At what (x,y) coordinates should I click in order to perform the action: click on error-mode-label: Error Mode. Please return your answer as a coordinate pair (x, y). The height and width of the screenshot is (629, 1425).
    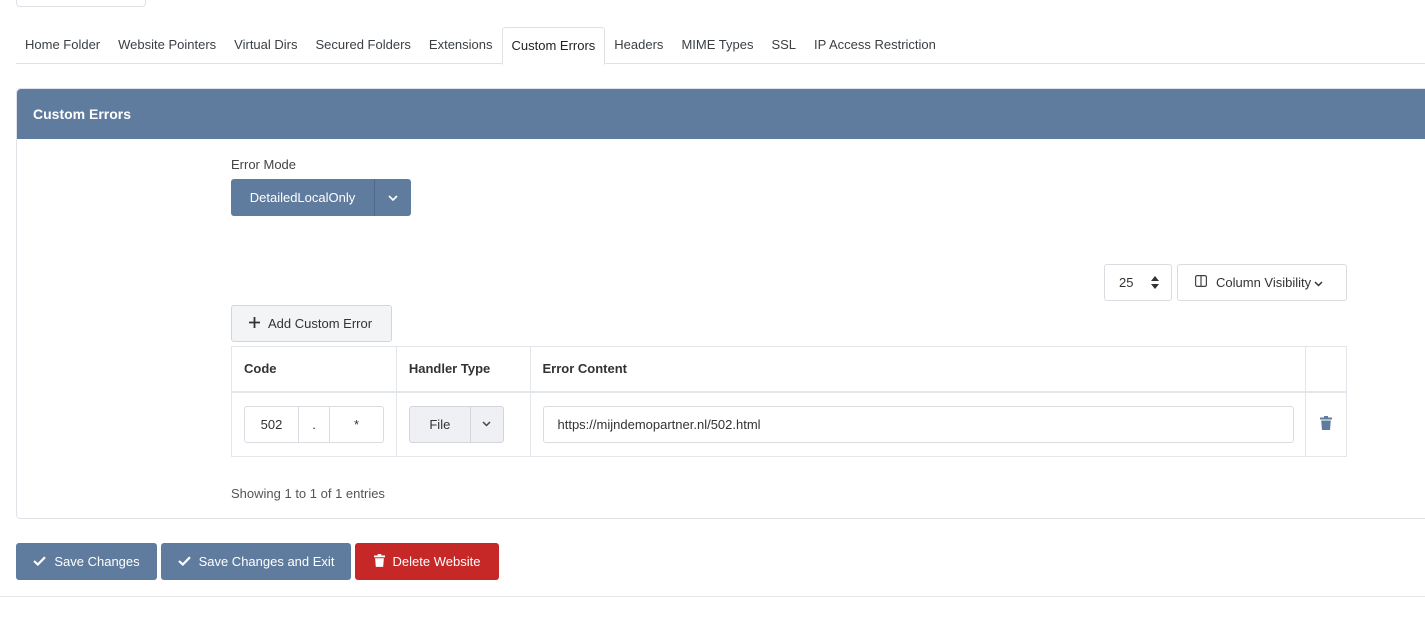
    Looking at the image, I should click on (264, 164).